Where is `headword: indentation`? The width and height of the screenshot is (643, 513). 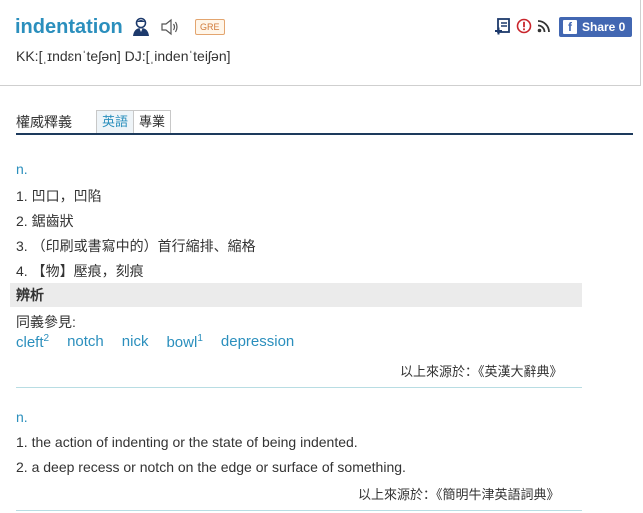
headword: indentation is located at coordinates (69, 27).